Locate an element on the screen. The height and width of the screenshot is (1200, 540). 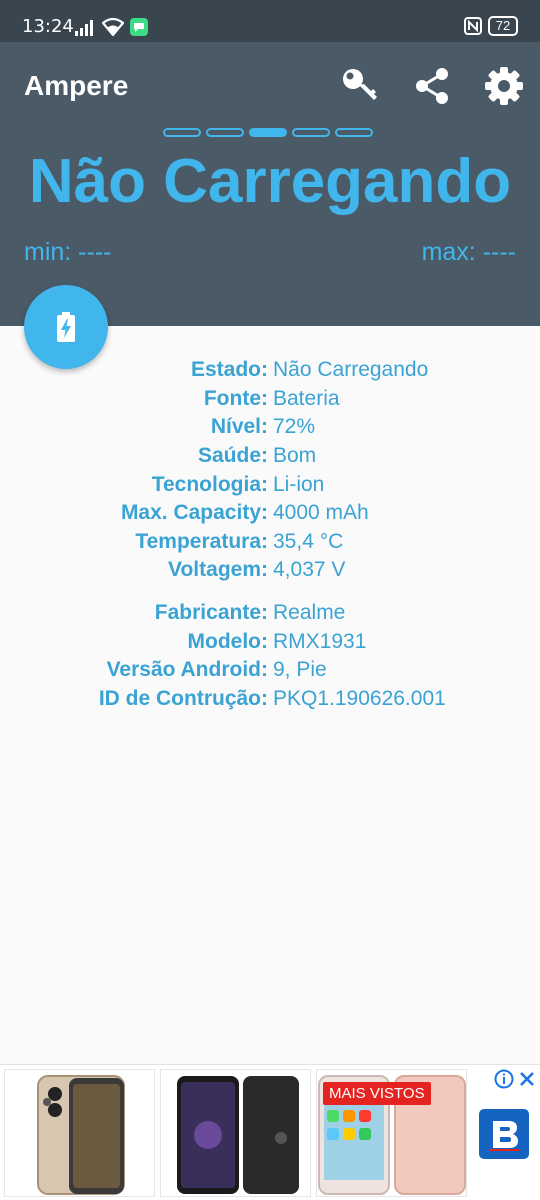
max-current: max: ---- is located at coordinates (468, 252).